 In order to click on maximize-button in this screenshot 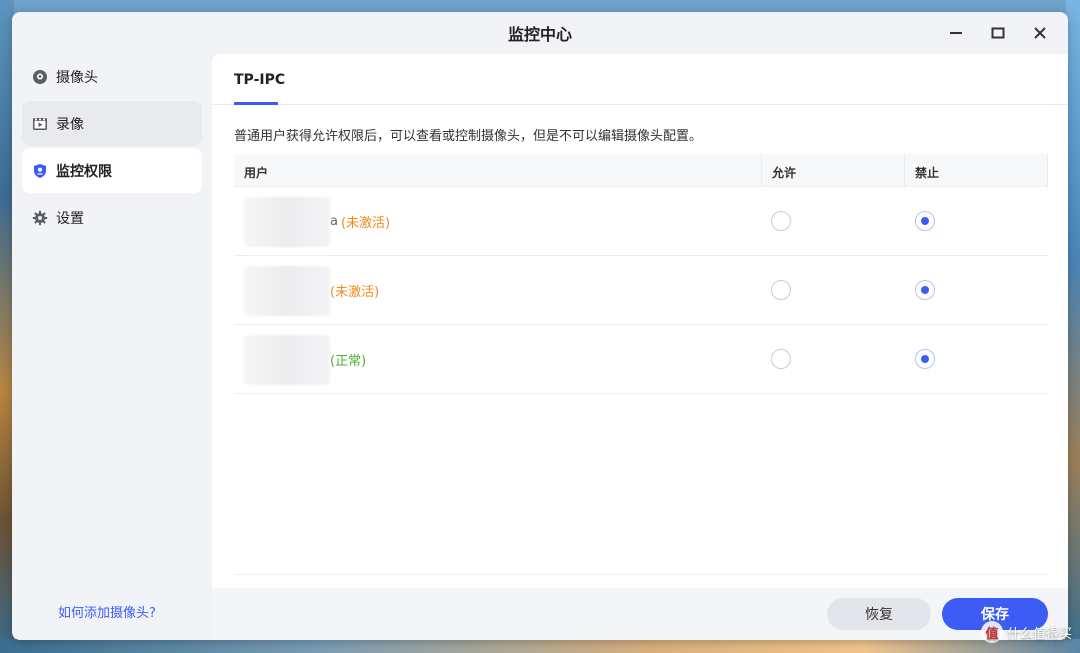, I will do `click(998, 33)`.